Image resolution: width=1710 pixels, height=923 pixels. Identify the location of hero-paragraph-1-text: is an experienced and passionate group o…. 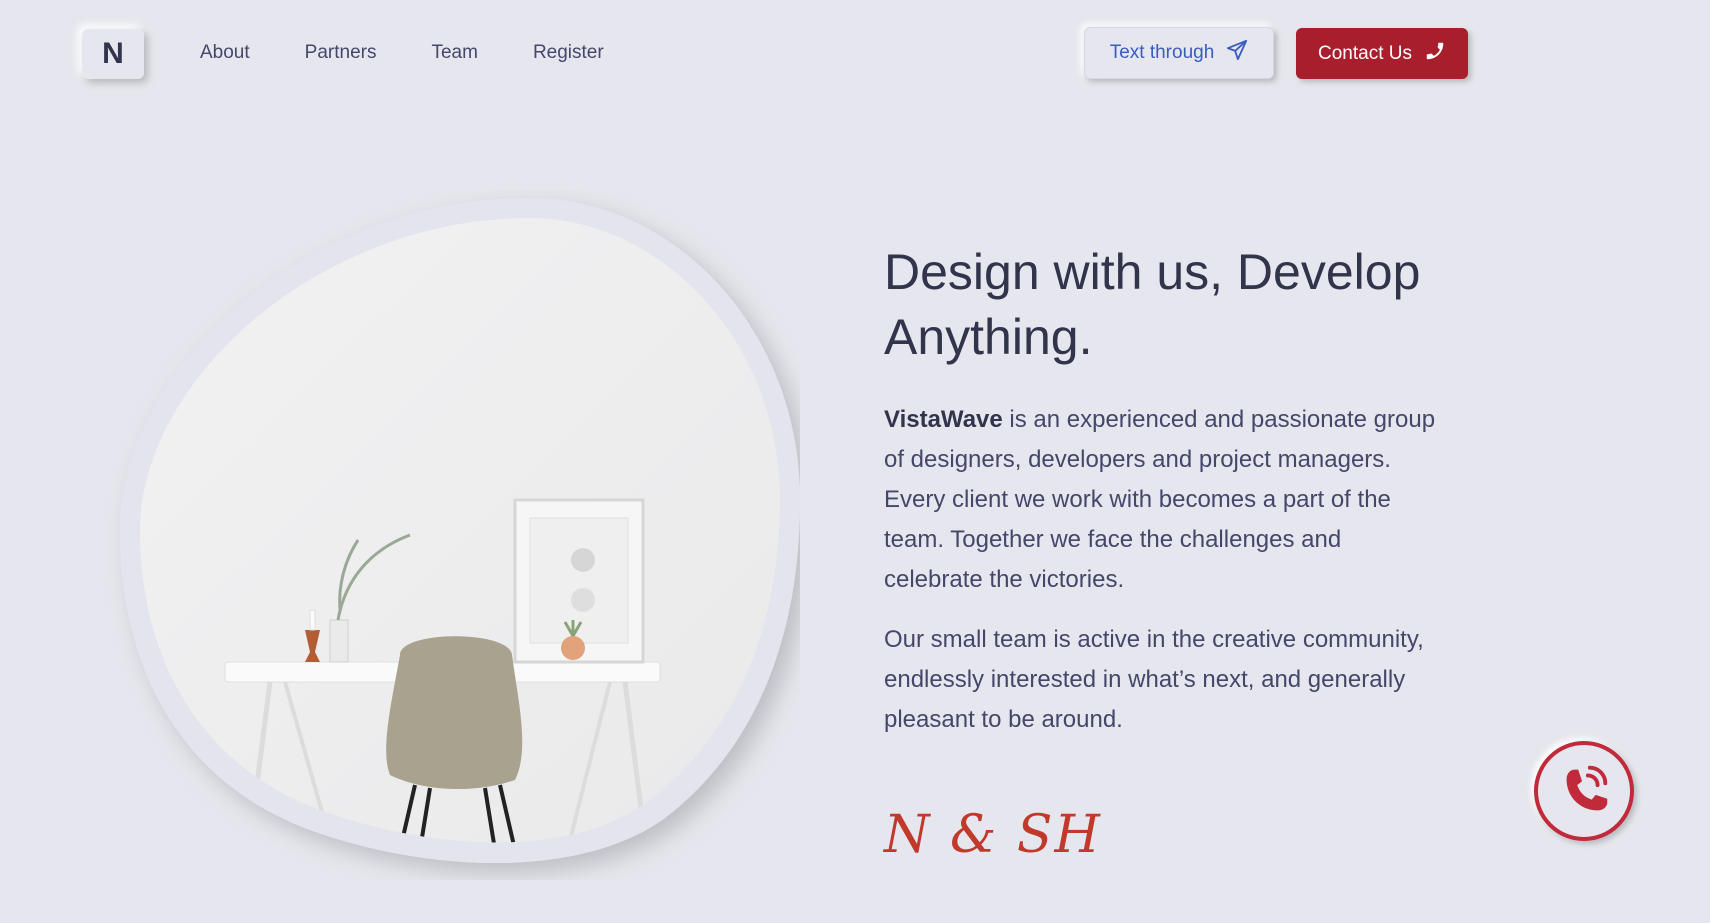
(1160, 499).